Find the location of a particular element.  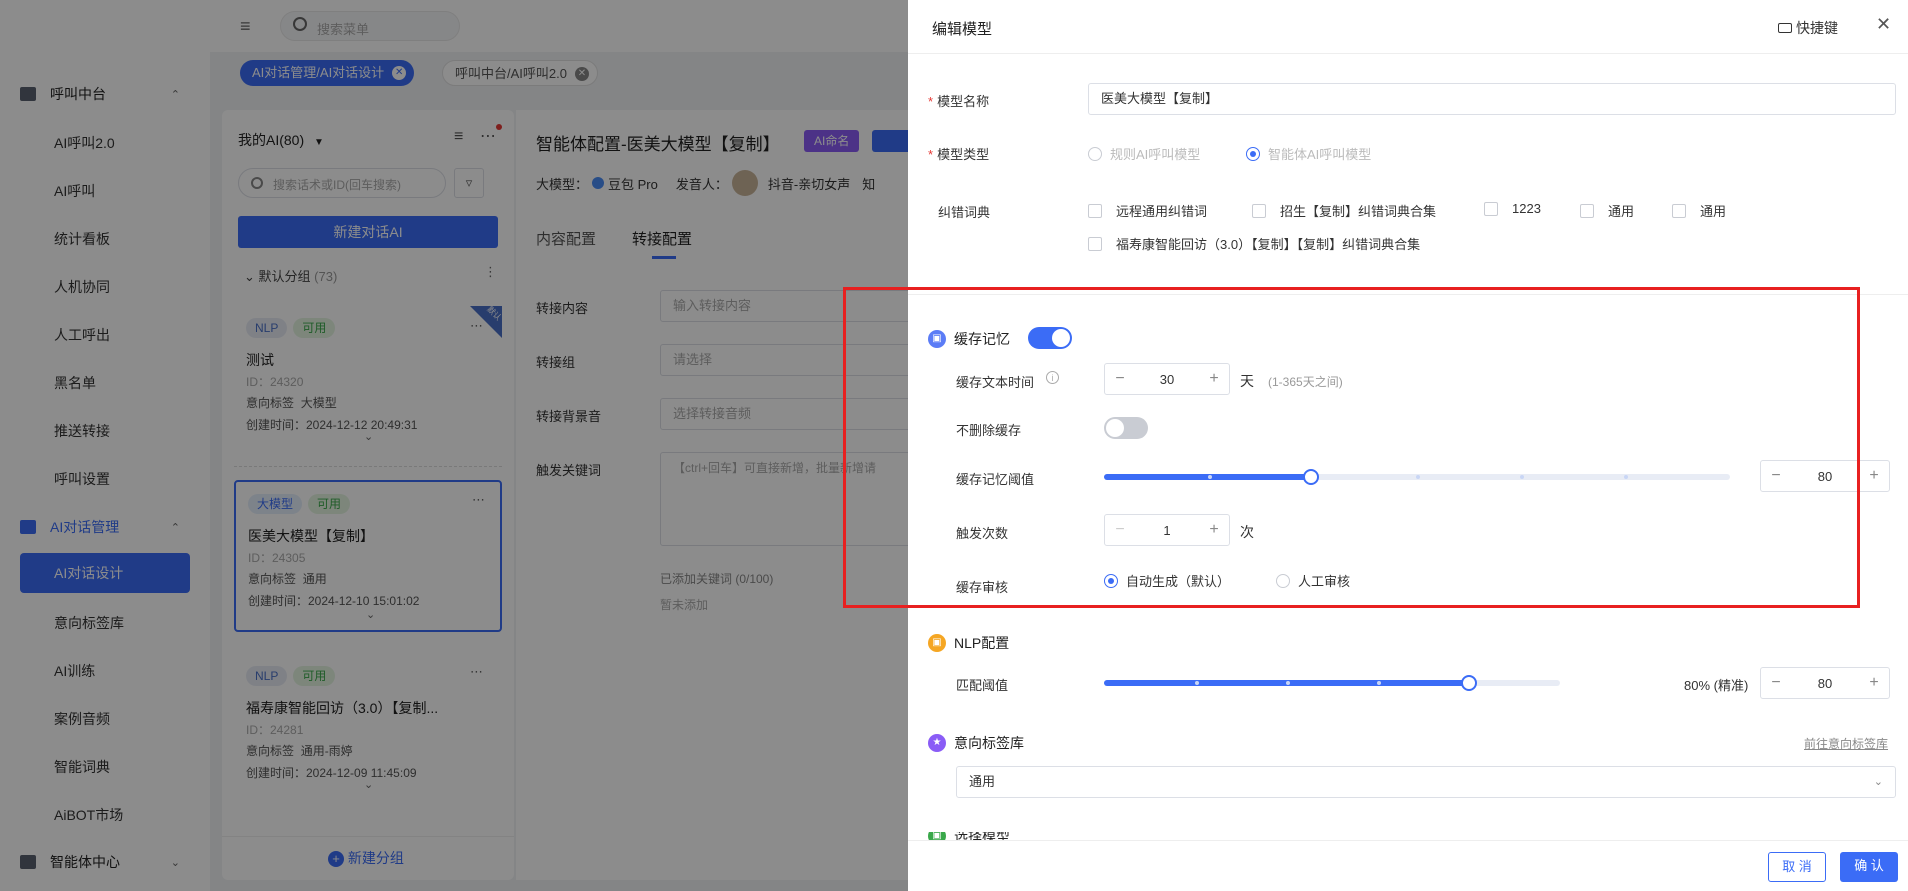

drawer-title: 编辑模型 is located at coordinates (962, 29).